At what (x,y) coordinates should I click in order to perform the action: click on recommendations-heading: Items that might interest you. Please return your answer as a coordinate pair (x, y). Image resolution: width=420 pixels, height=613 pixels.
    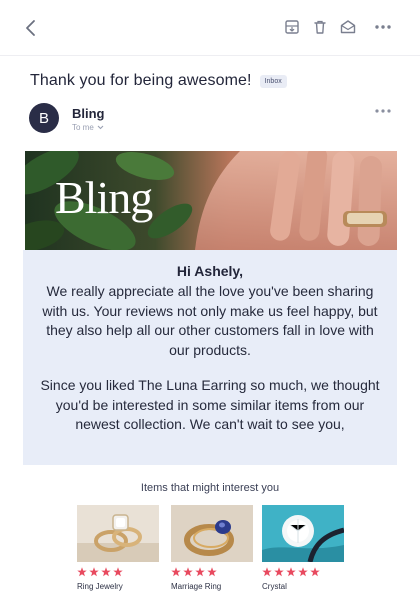
    Looking at the image, I should click on (210, 488).